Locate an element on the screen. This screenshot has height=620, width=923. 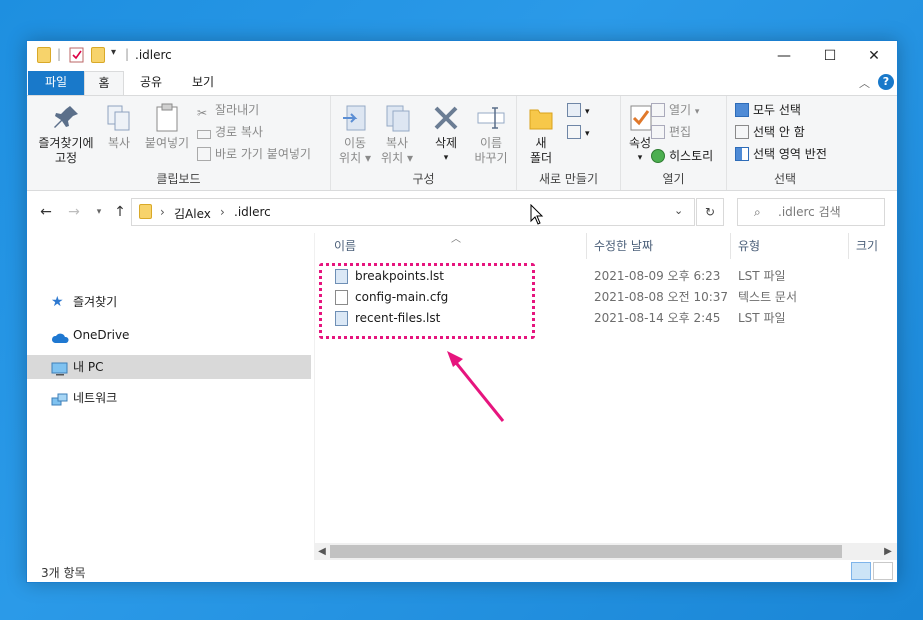
breadcrumb-folder: .idlerc is located at coordinates (252, 212).